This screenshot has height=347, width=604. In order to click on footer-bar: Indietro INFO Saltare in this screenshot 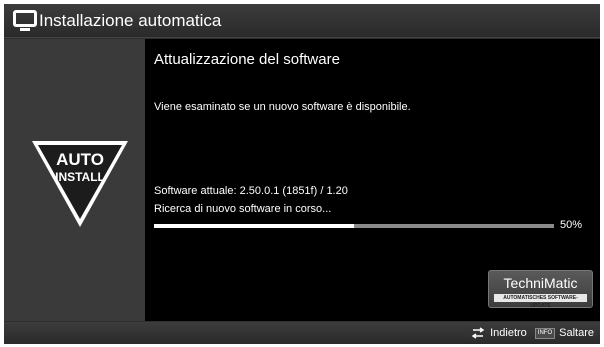, I will do `click(302, 333)`.